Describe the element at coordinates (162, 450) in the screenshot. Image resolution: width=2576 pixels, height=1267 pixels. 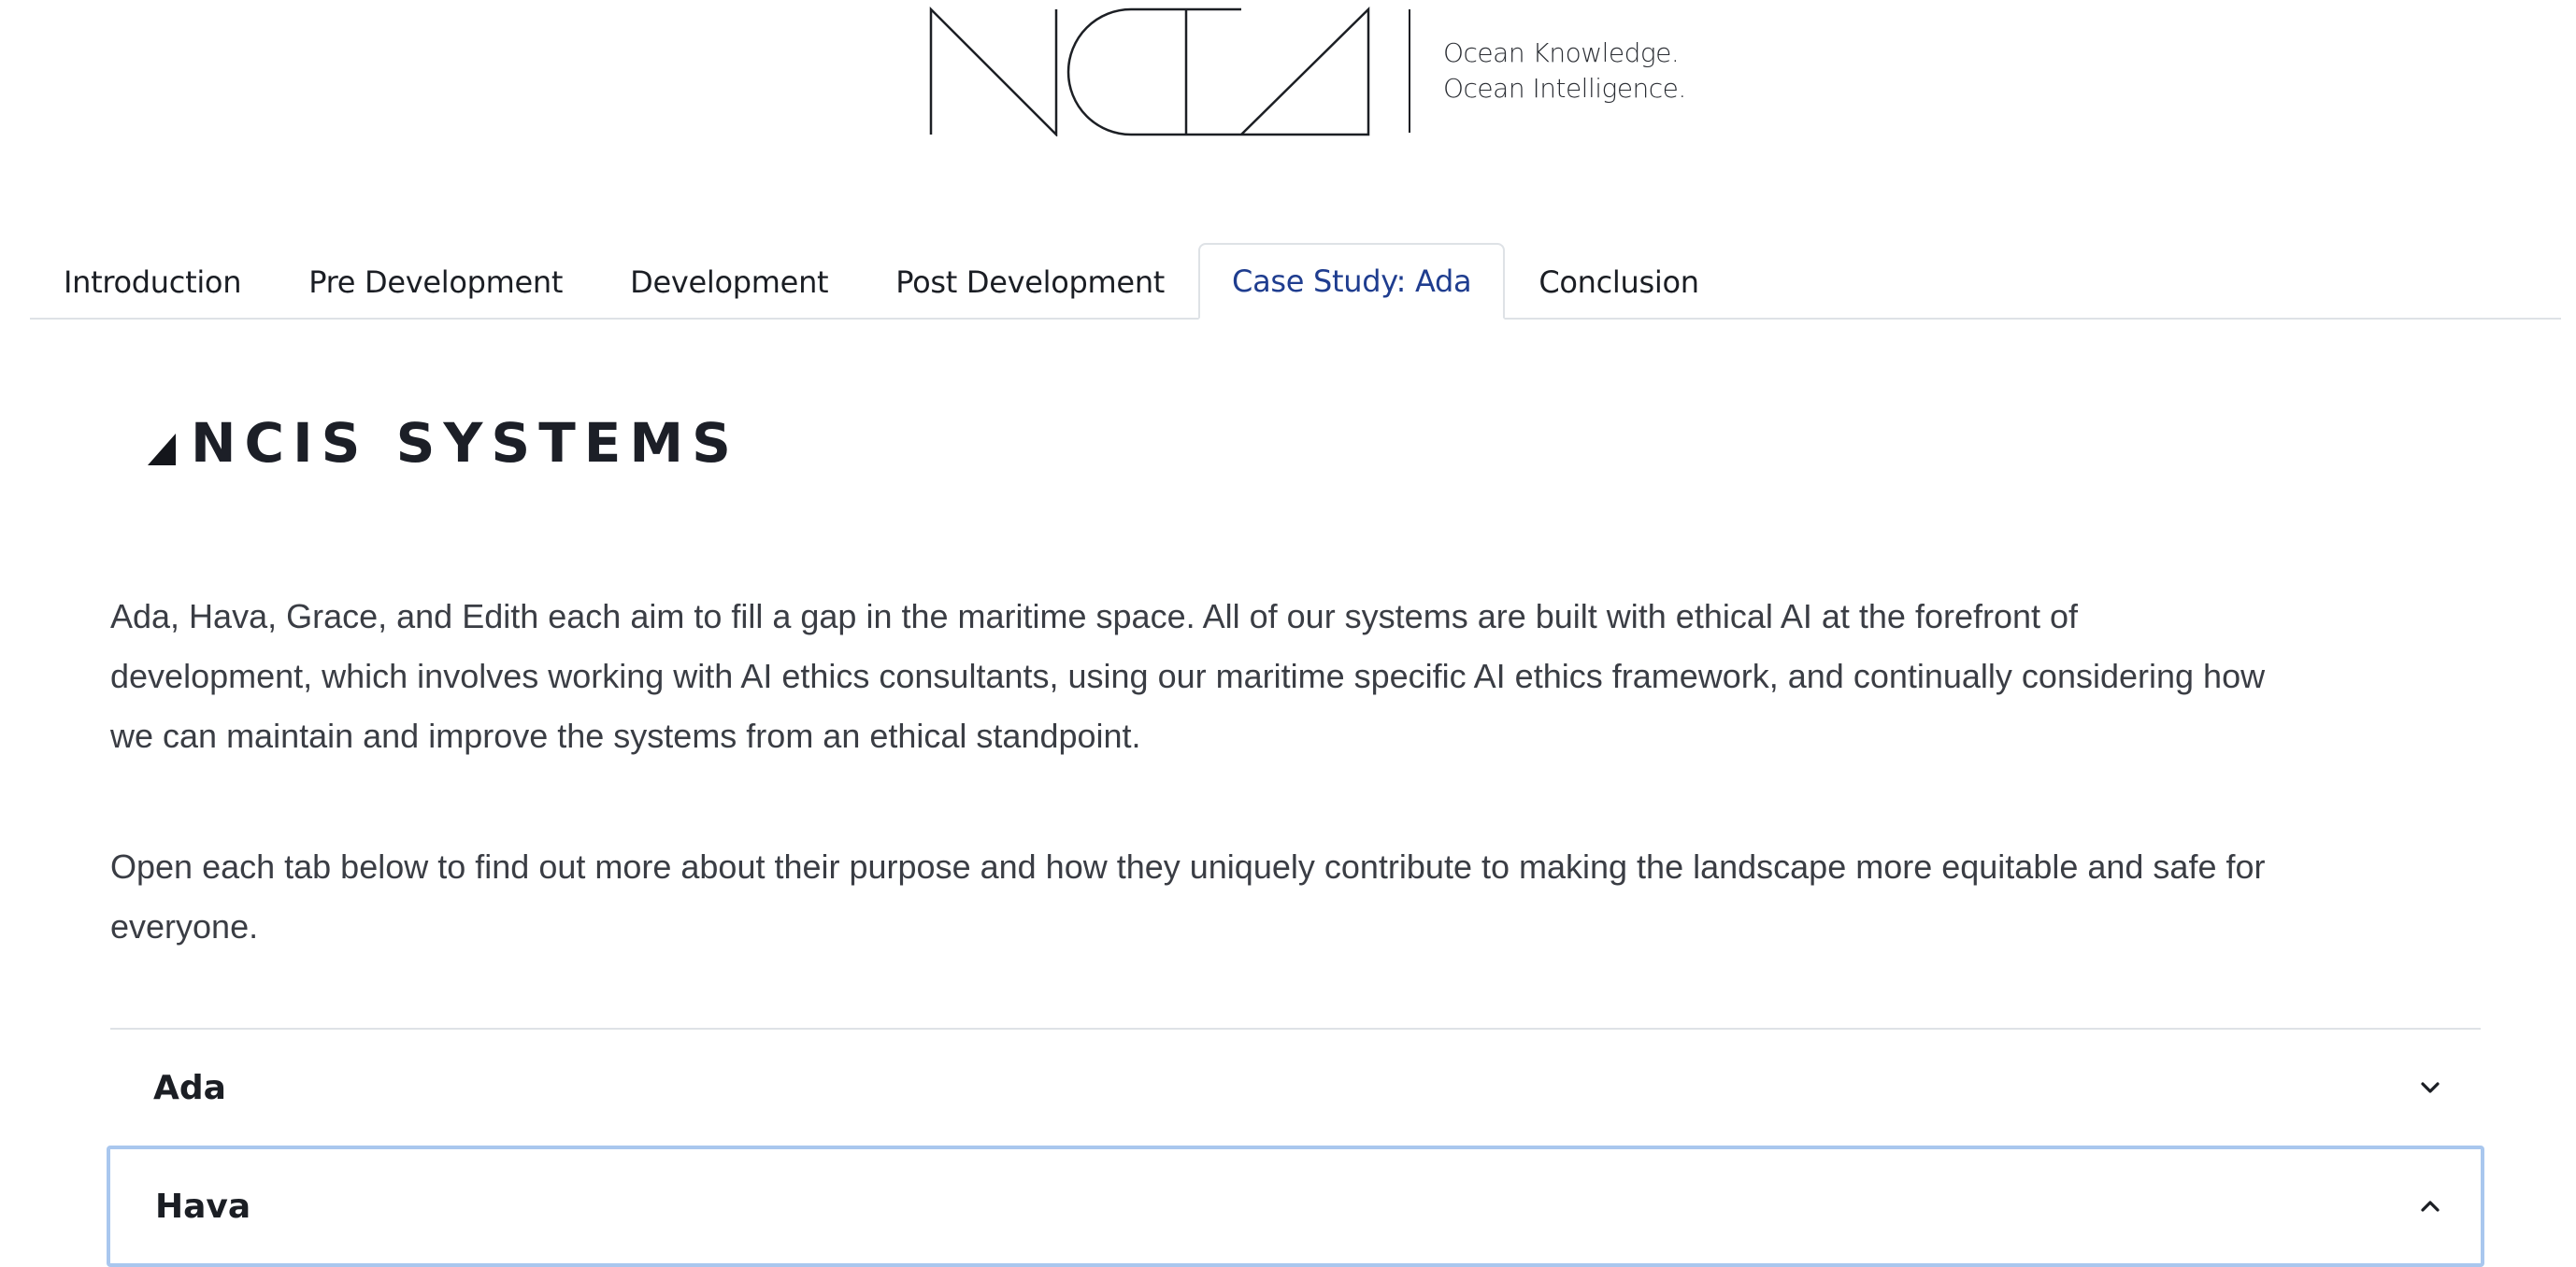
I see `triangle-icon` at that location.